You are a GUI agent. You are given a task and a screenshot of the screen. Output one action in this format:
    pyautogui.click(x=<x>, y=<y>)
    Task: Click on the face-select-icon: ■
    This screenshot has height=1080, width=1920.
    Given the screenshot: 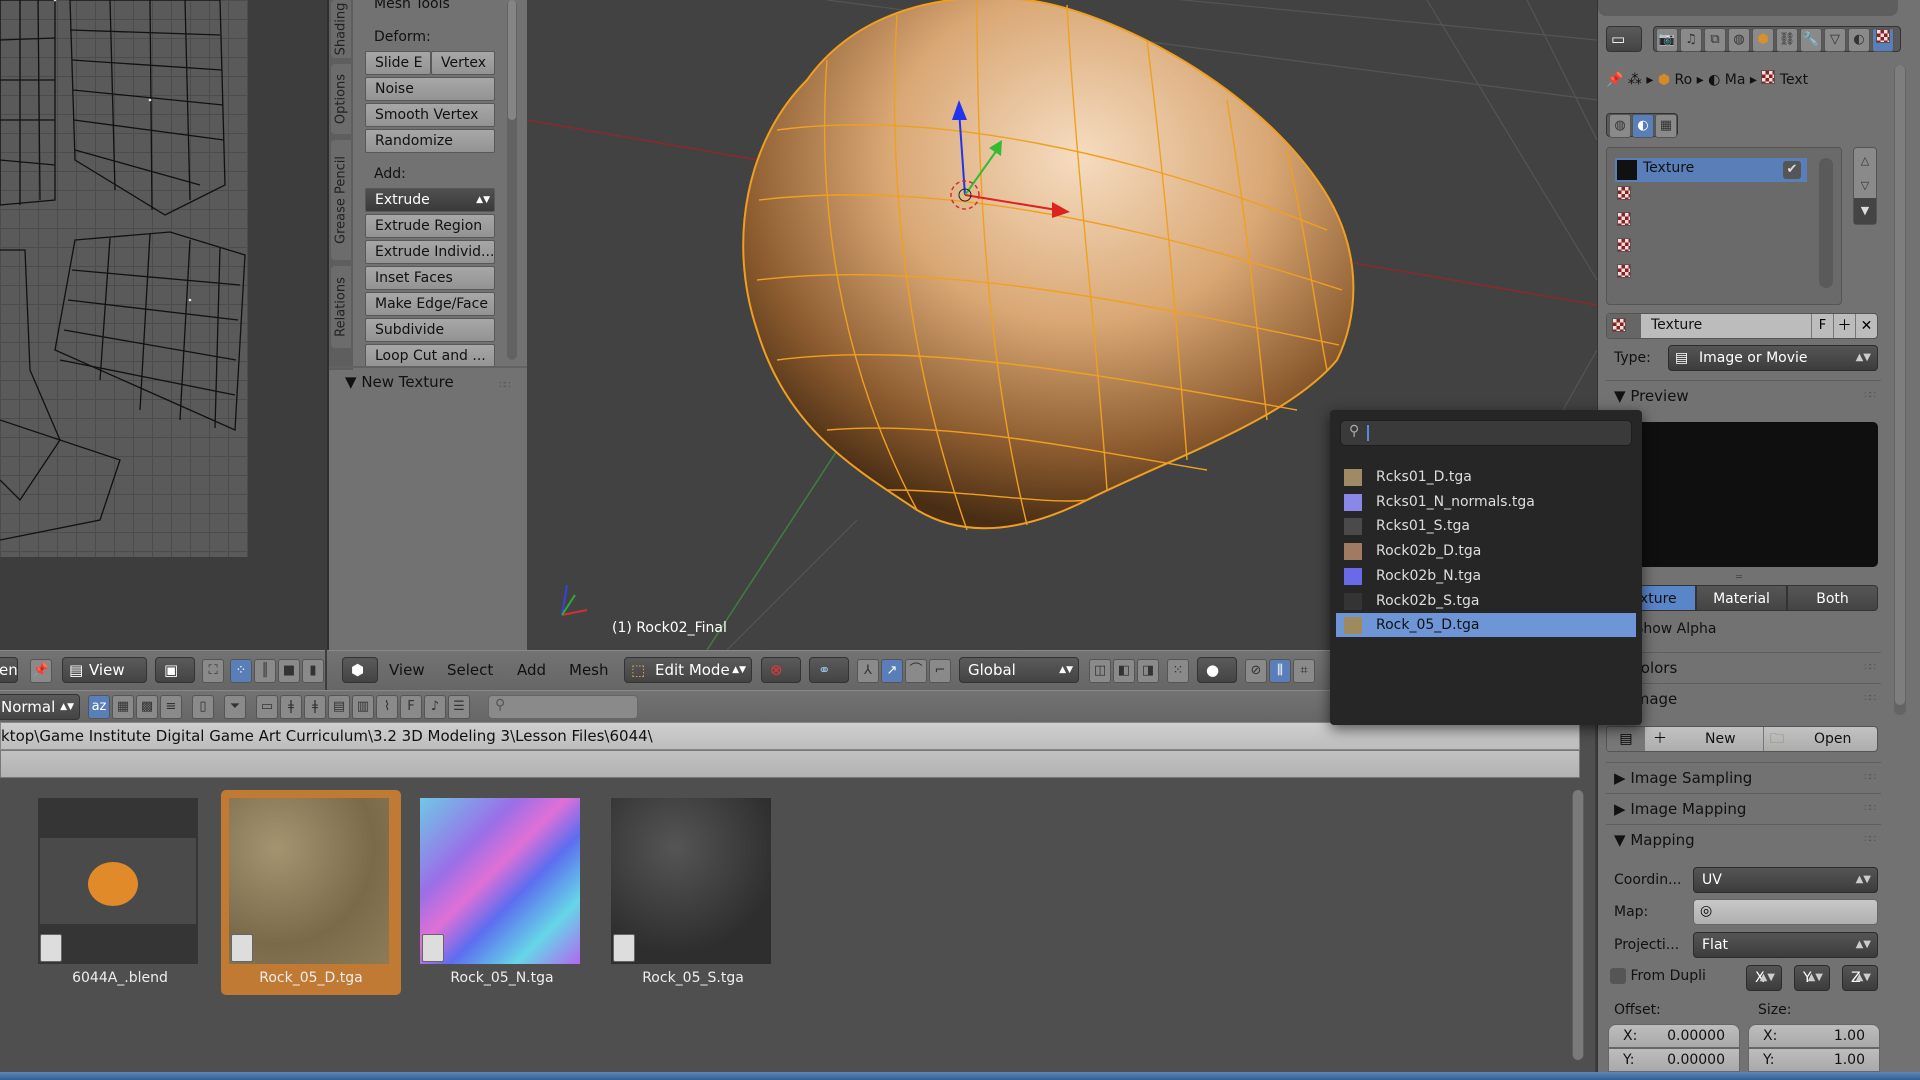 What is the action you would take?
    pyautogui.click(x=289, y=671)
    